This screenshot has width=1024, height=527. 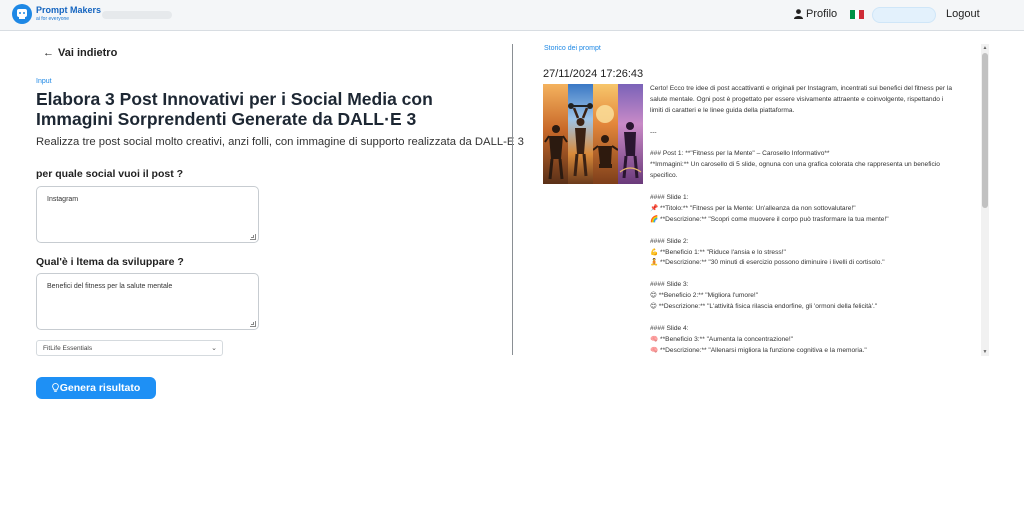 What do you see at coordinates (68, 348) in the screenshot?
I see `brand-select-value: FitLife Essentials` at bounding box center [68, 348].